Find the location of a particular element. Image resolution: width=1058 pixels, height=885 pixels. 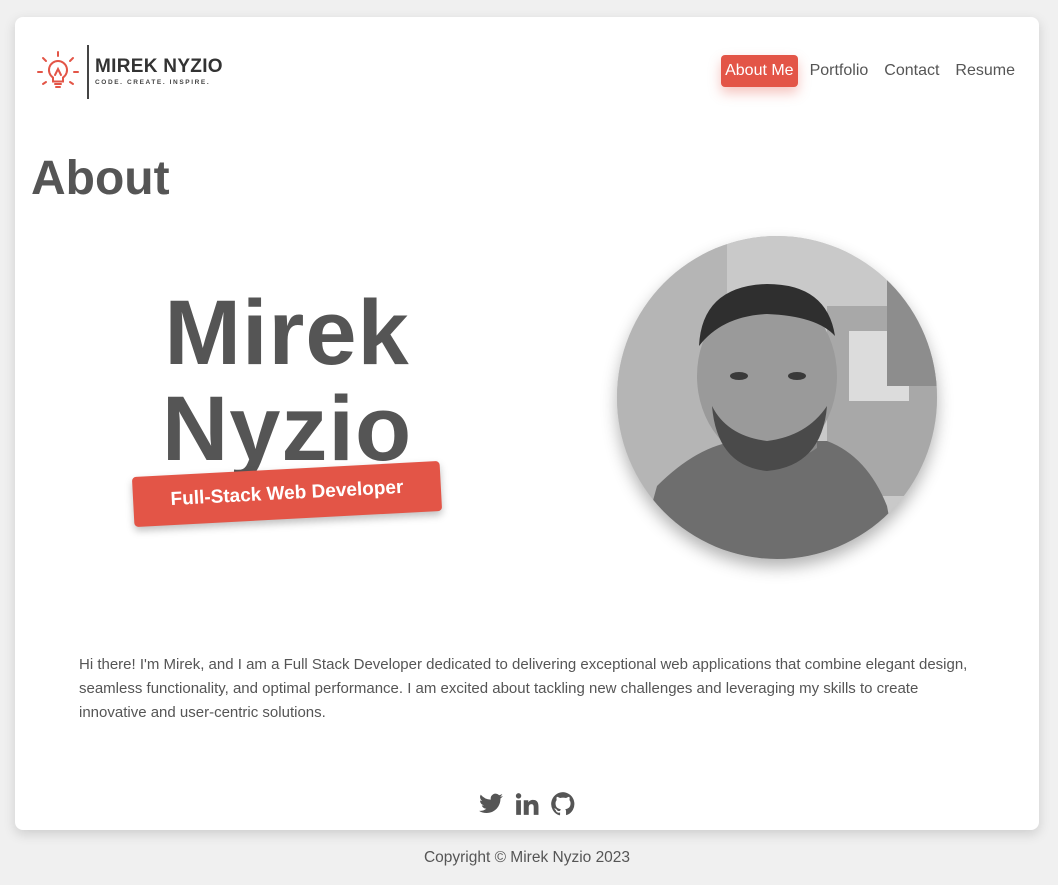

github-icon is located at coordinates (563, 804).